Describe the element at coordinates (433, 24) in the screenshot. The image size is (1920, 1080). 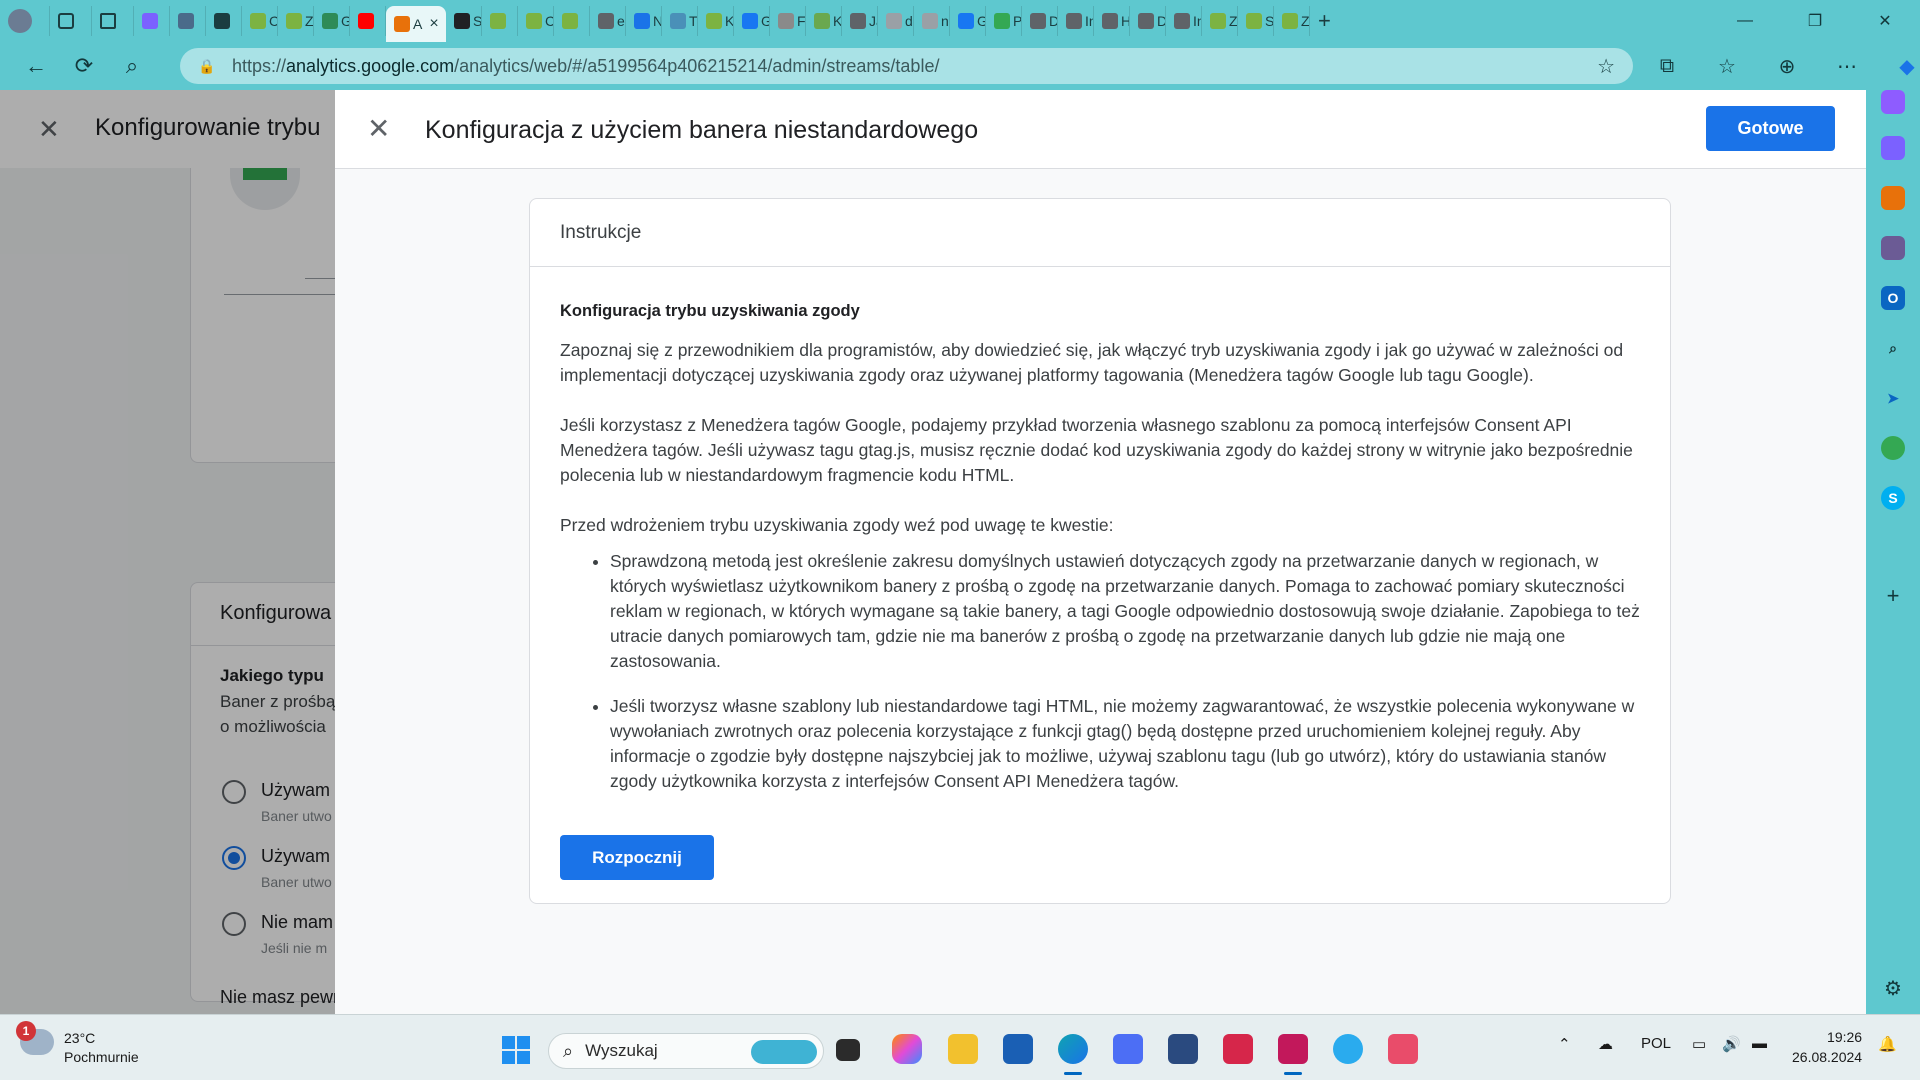
I see `tab-close-icon: ×` at that location.